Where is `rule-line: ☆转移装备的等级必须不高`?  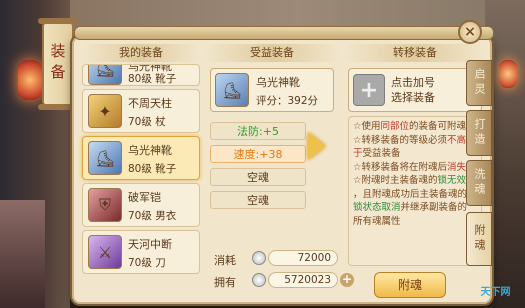
rule-line: ☆转移装备的等级必须不高 is located at coordinates (415, 141).